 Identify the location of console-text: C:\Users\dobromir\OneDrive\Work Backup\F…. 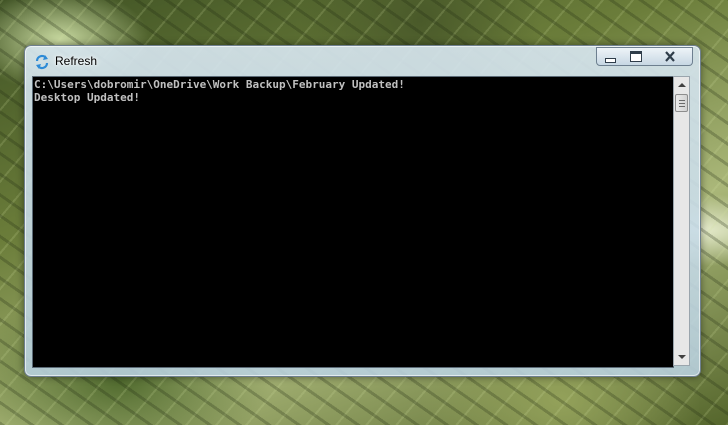
(219, 91).